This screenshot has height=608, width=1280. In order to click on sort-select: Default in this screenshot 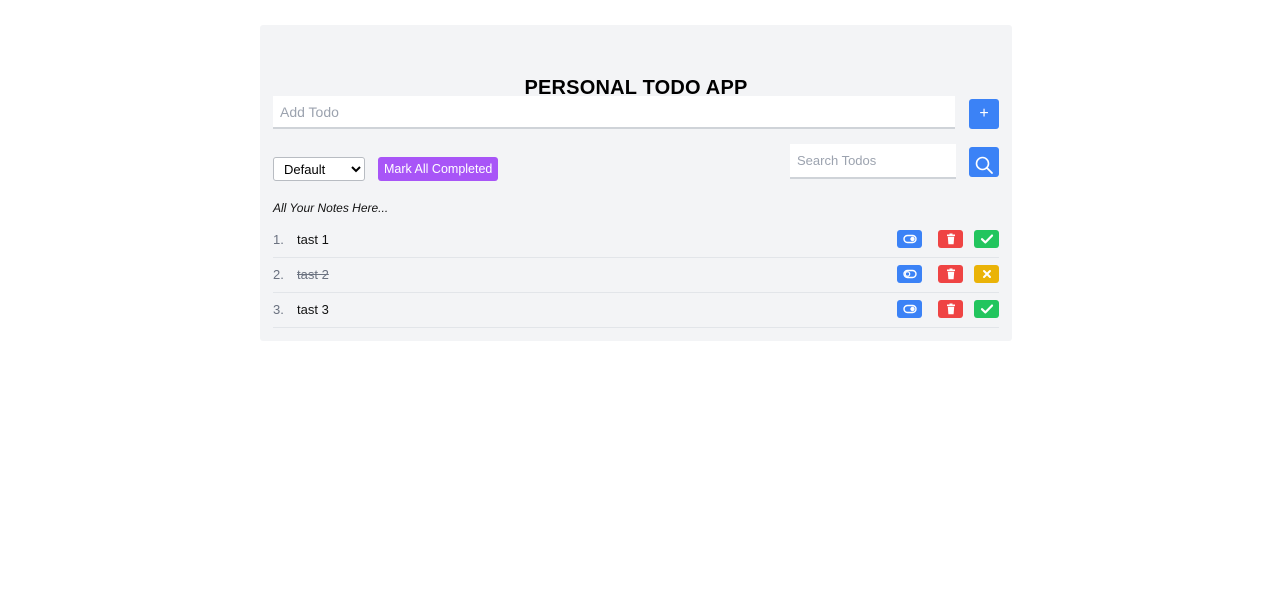, I will do `click(319, 169)`.